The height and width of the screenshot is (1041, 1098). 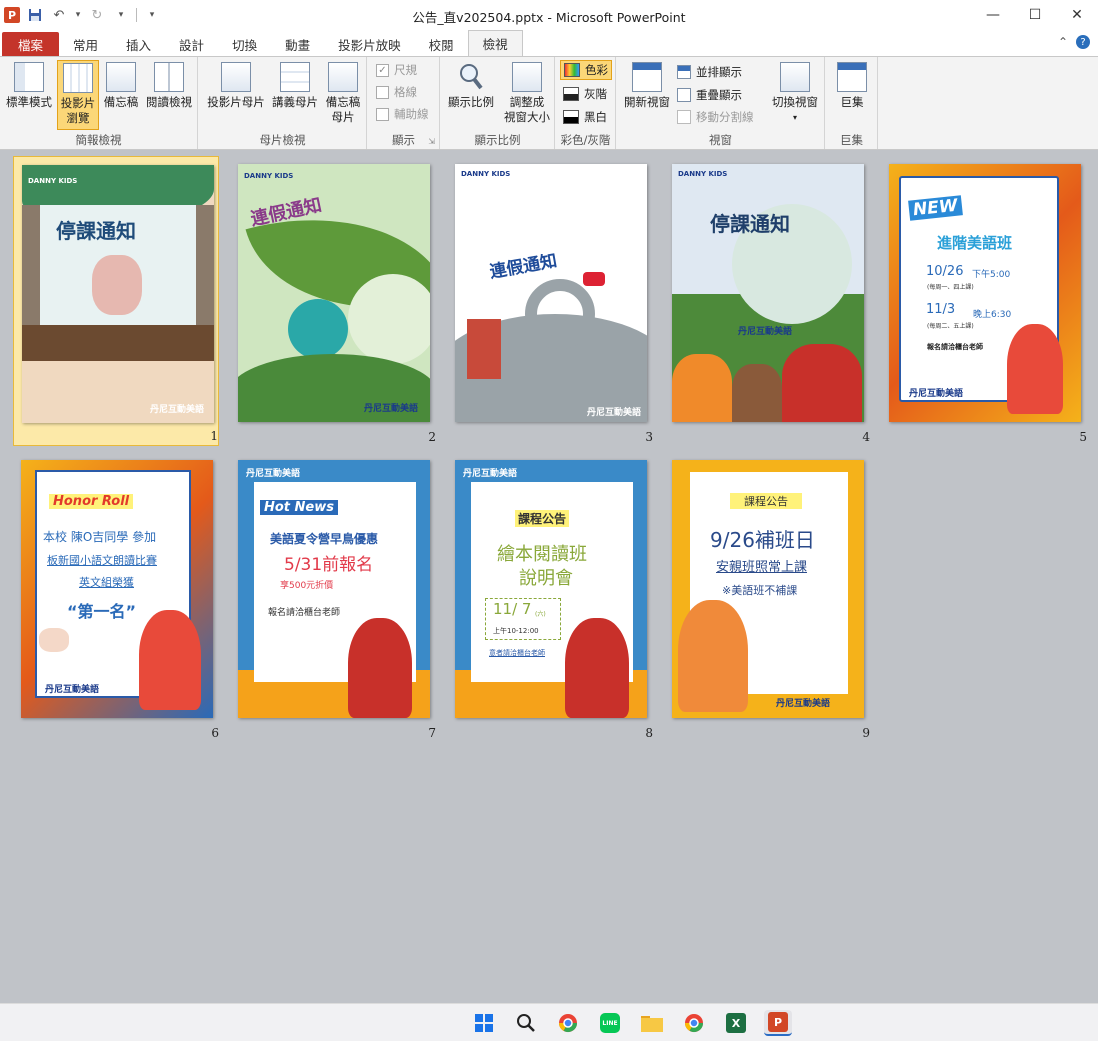 I want to click on fit-to-window-label-2: 視窗大小, so click(x=527, y=117).